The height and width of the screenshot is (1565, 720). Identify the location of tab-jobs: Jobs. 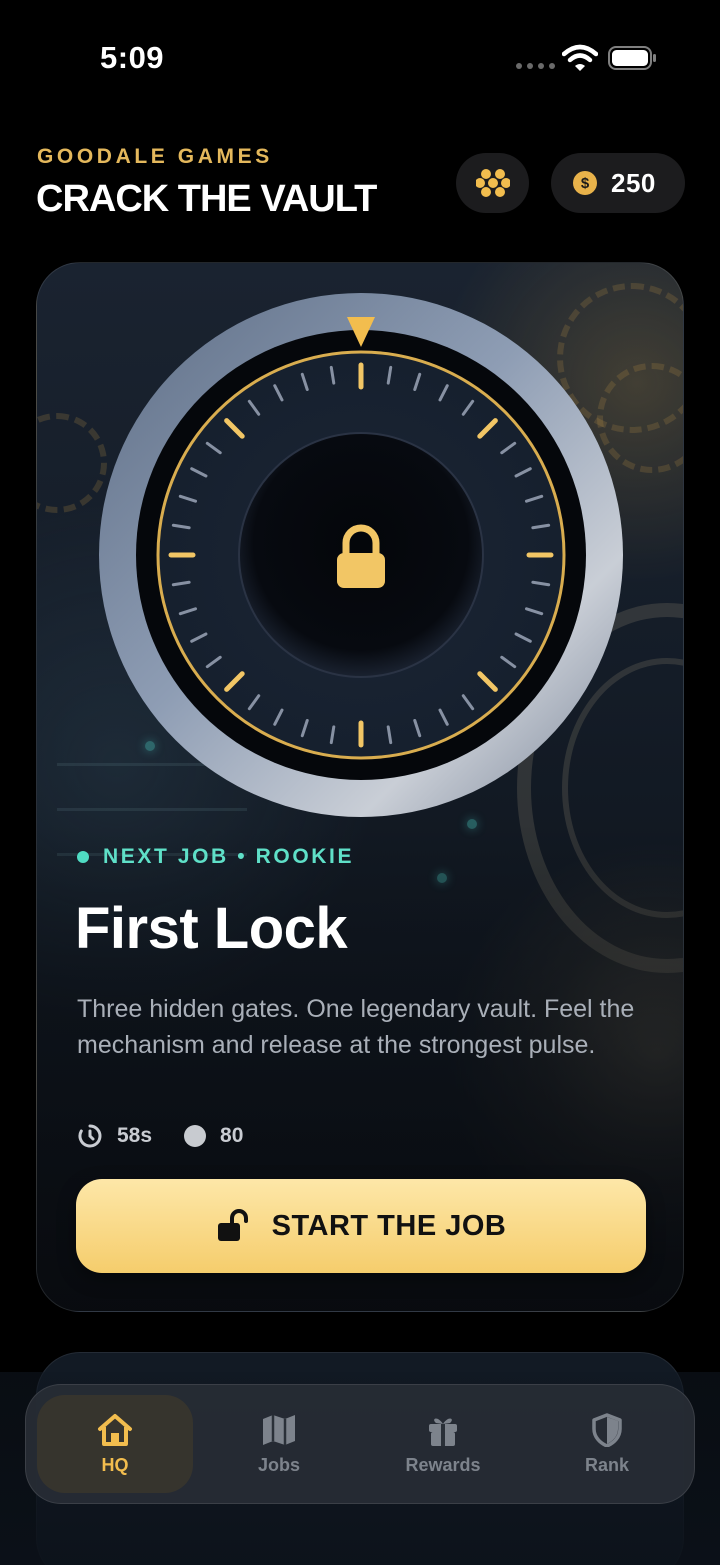
(279, 1444).